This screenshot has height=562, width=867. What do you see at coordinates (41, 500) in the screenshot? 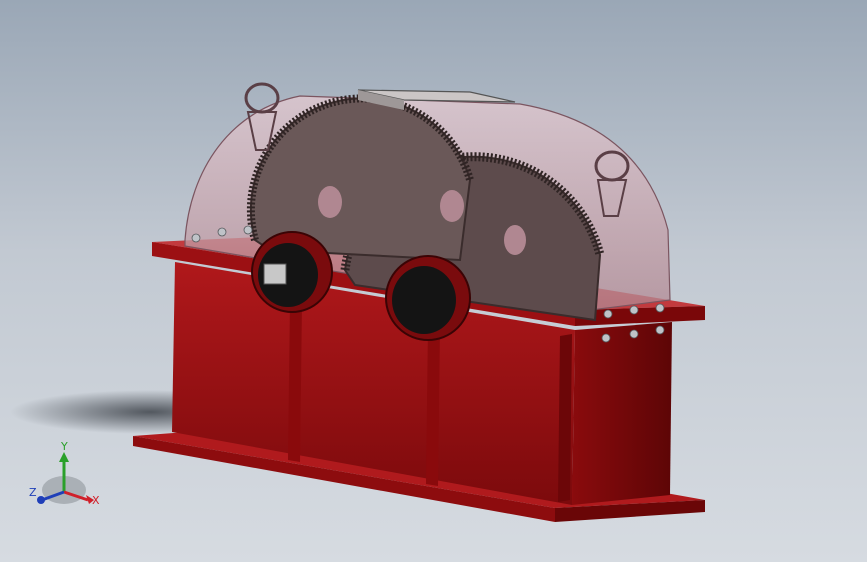
I see `z-axis-end` at bounding box center [41, 500].